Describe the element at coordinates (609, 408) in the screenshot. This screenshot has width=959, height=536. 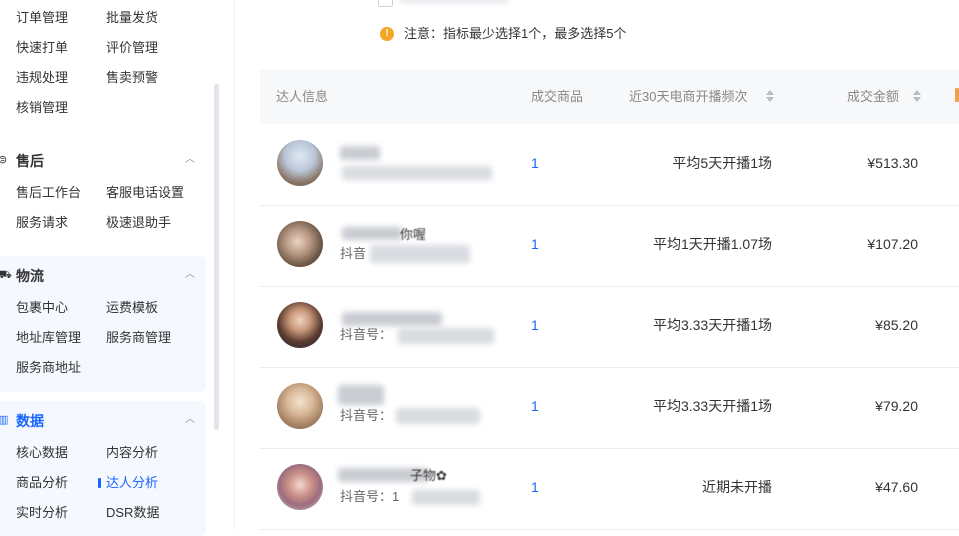
I see `table-row: 抖音号： 1 平均3.33天开播1场 ¥79.20` at that location.